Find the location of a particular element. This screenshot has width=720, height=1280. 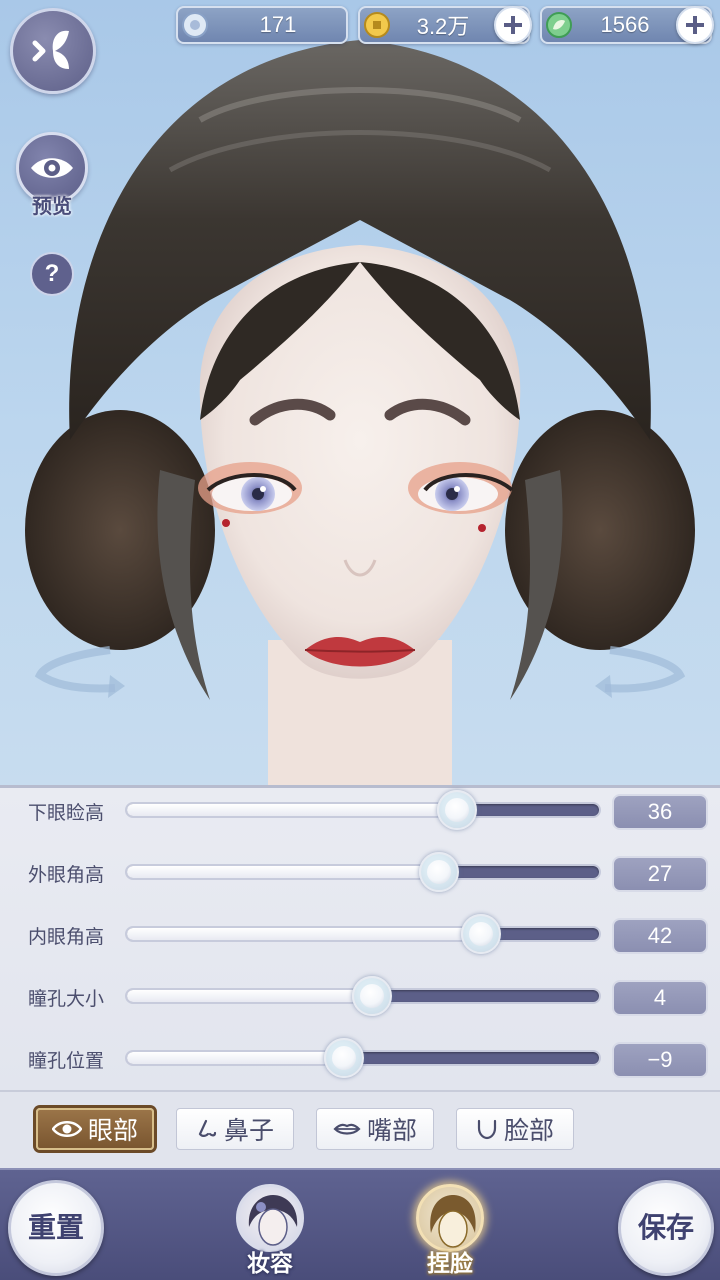

help-button: ? is located at coordinates (52, 274).